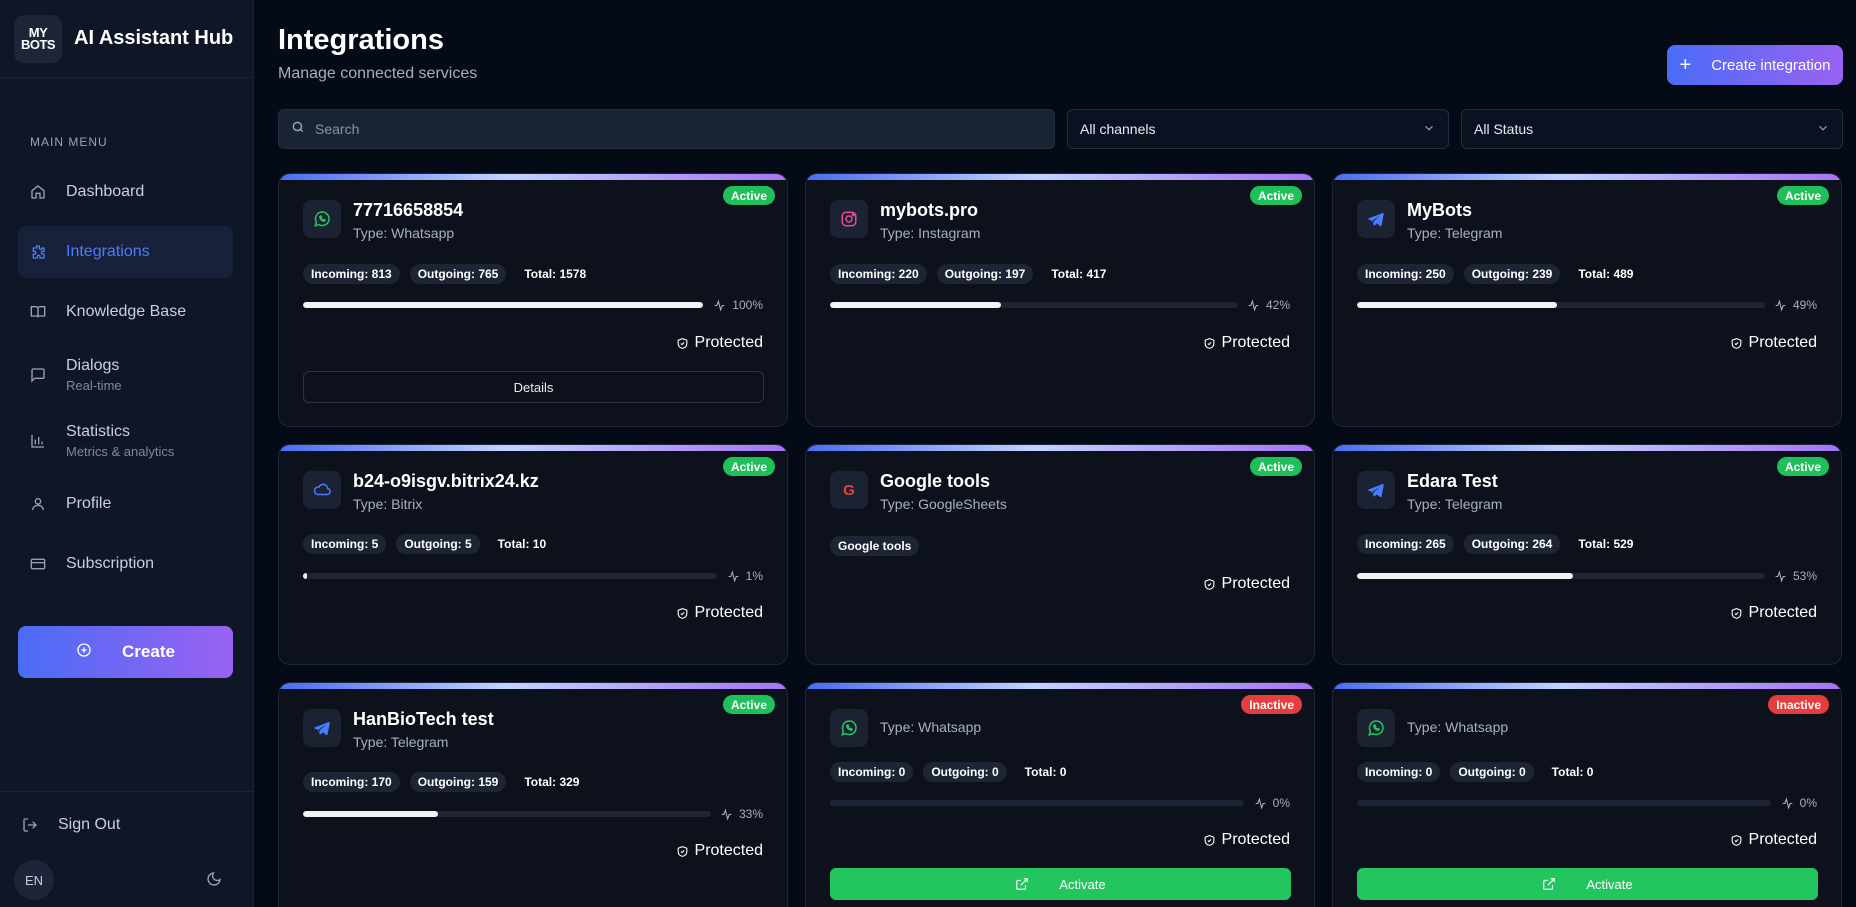 The height and width of the screenshot is (907, 1856). What do you see at coordinates (298, 129) in the screenshot?
I see `search-icon` at bounding box center [298, 129].